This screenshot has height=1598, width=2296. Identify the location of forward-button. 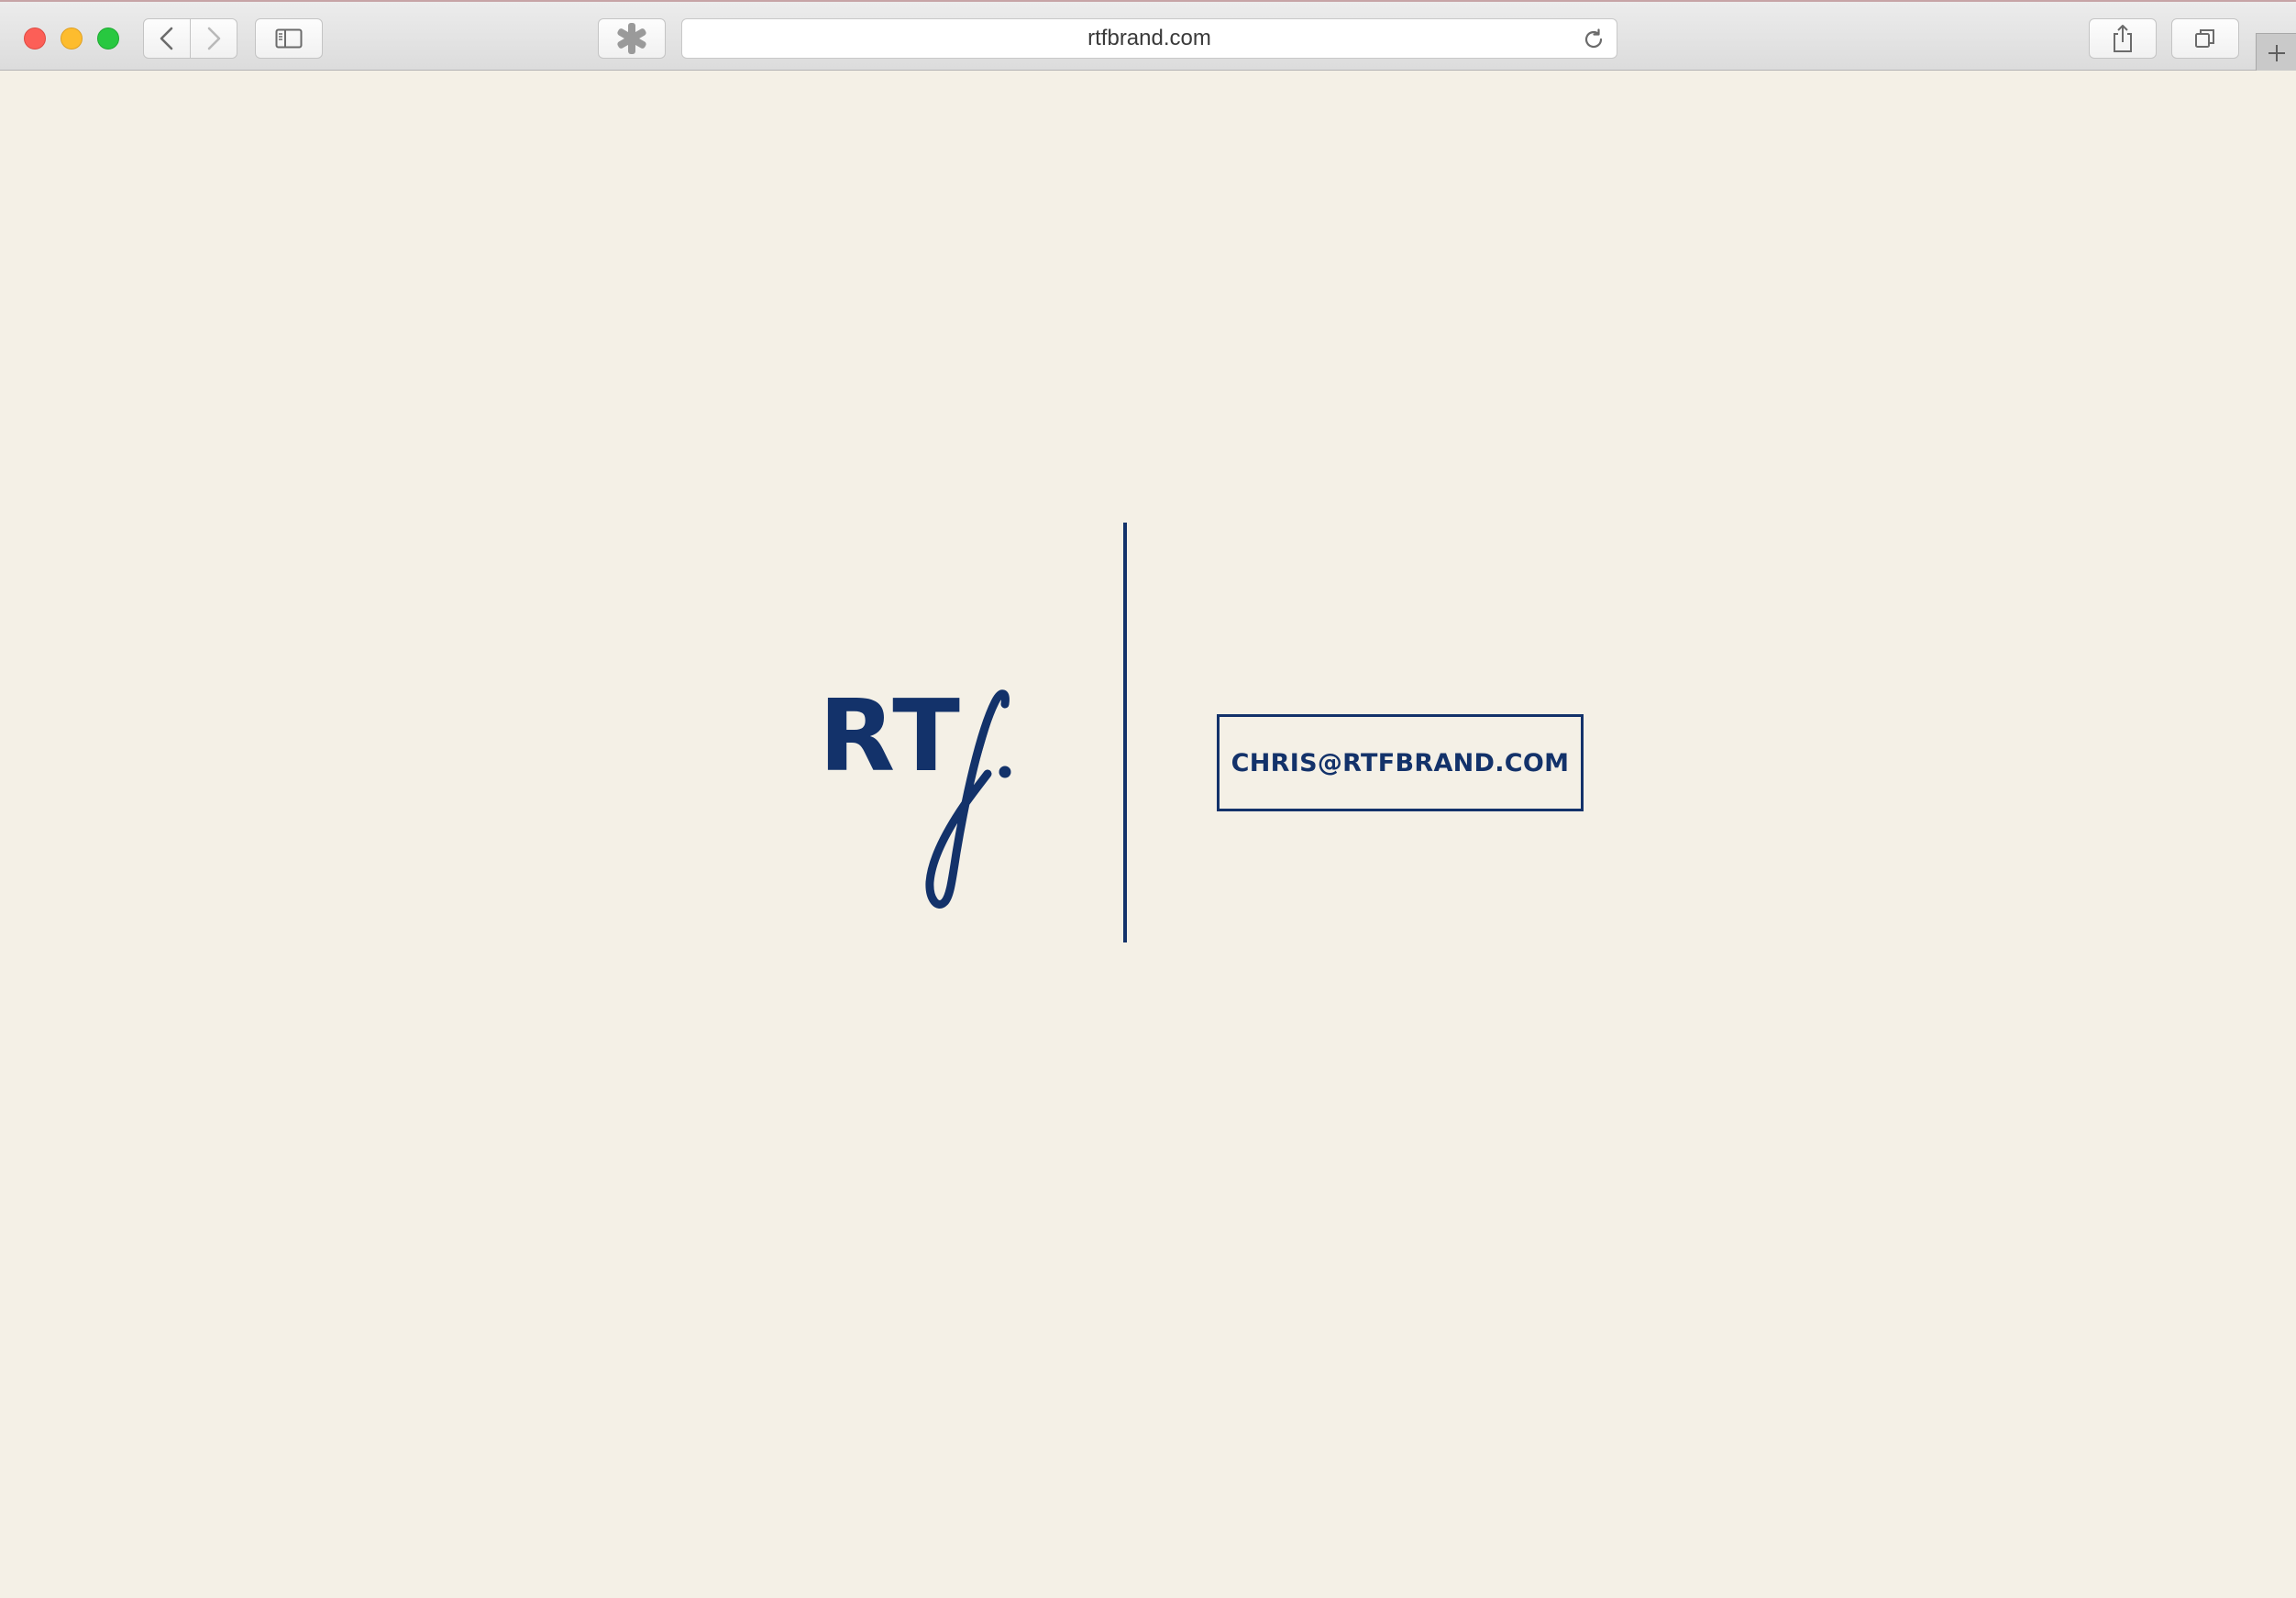
(213, 38).